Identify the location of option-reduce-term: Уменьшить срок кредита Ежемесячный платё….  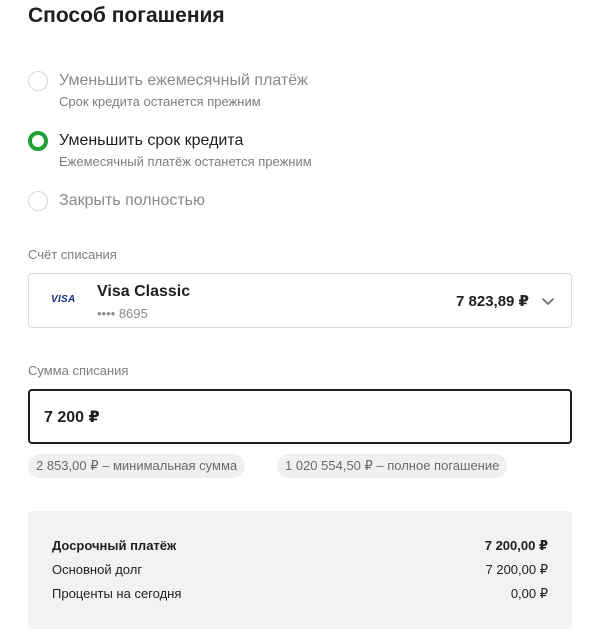
(298, 150).